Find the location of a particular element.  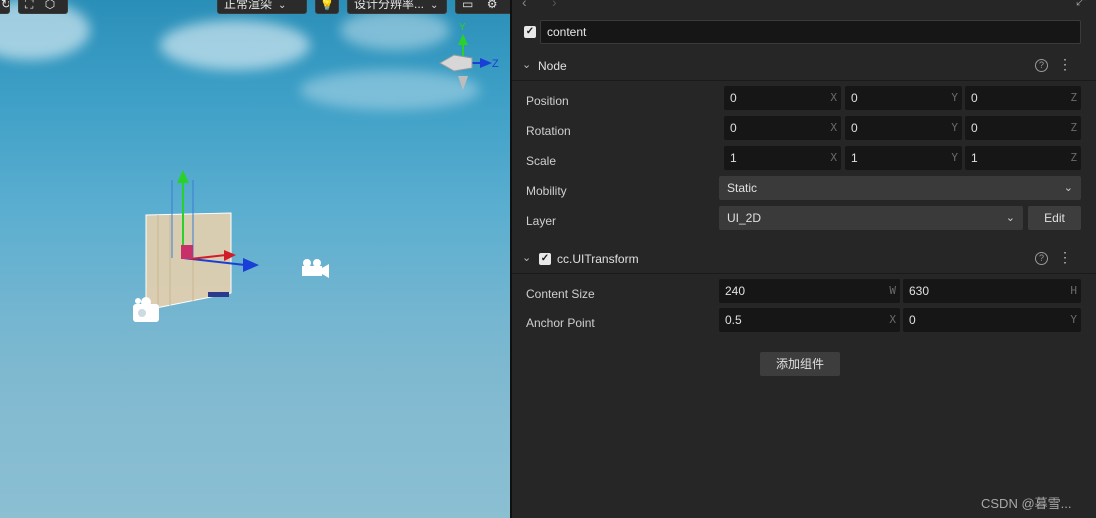

layer-row: Layer UI_2D ⌄ Edit is located at coordinates (804, 221).